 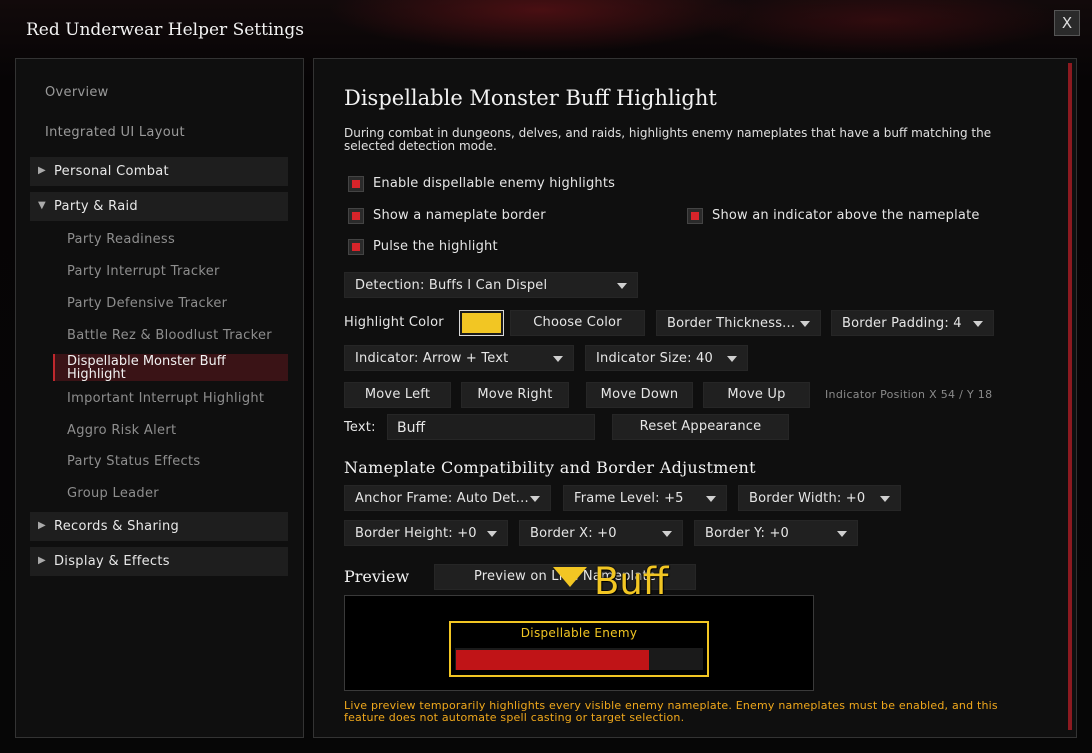 I want to click on page-title: Dispellable Monster Buff Highlight, so click(x=530, y=98).